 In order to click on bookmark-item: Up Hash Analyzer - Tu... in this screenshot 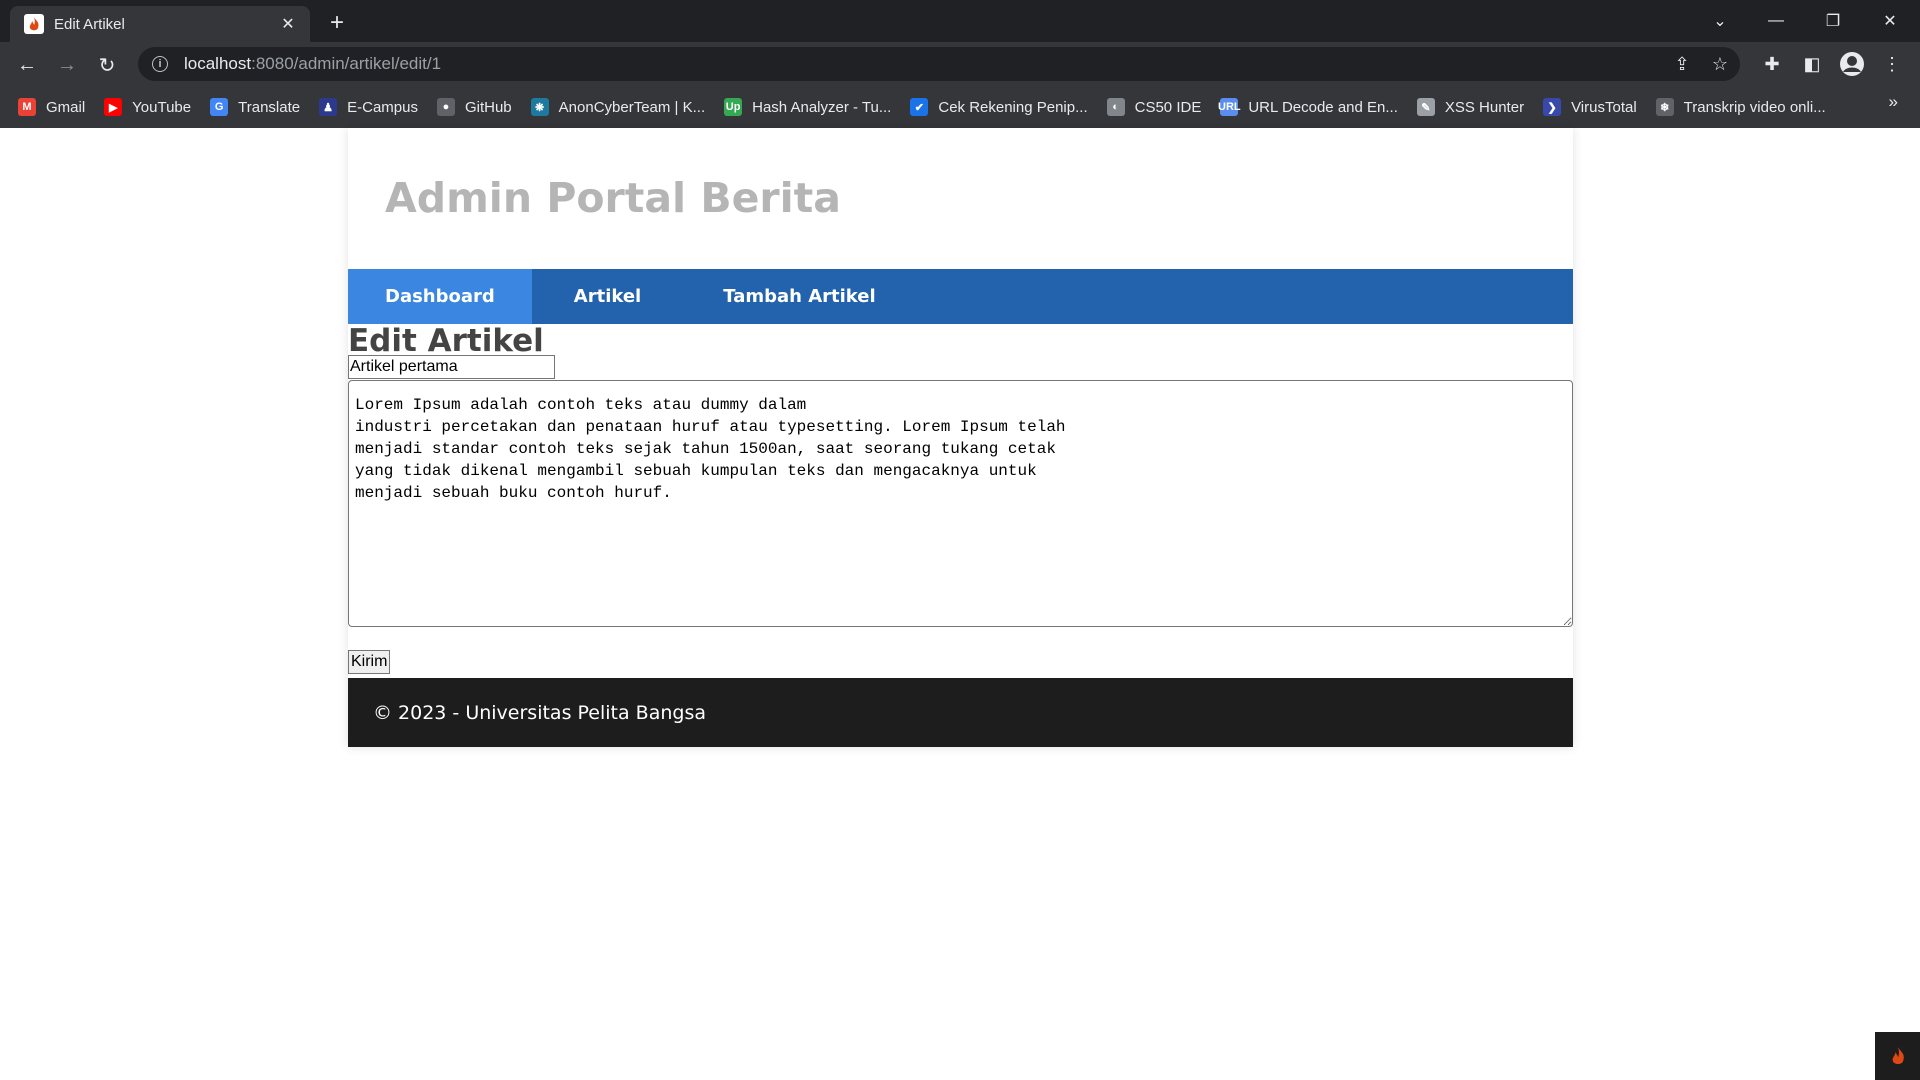, I will do `click(807, 107)`.